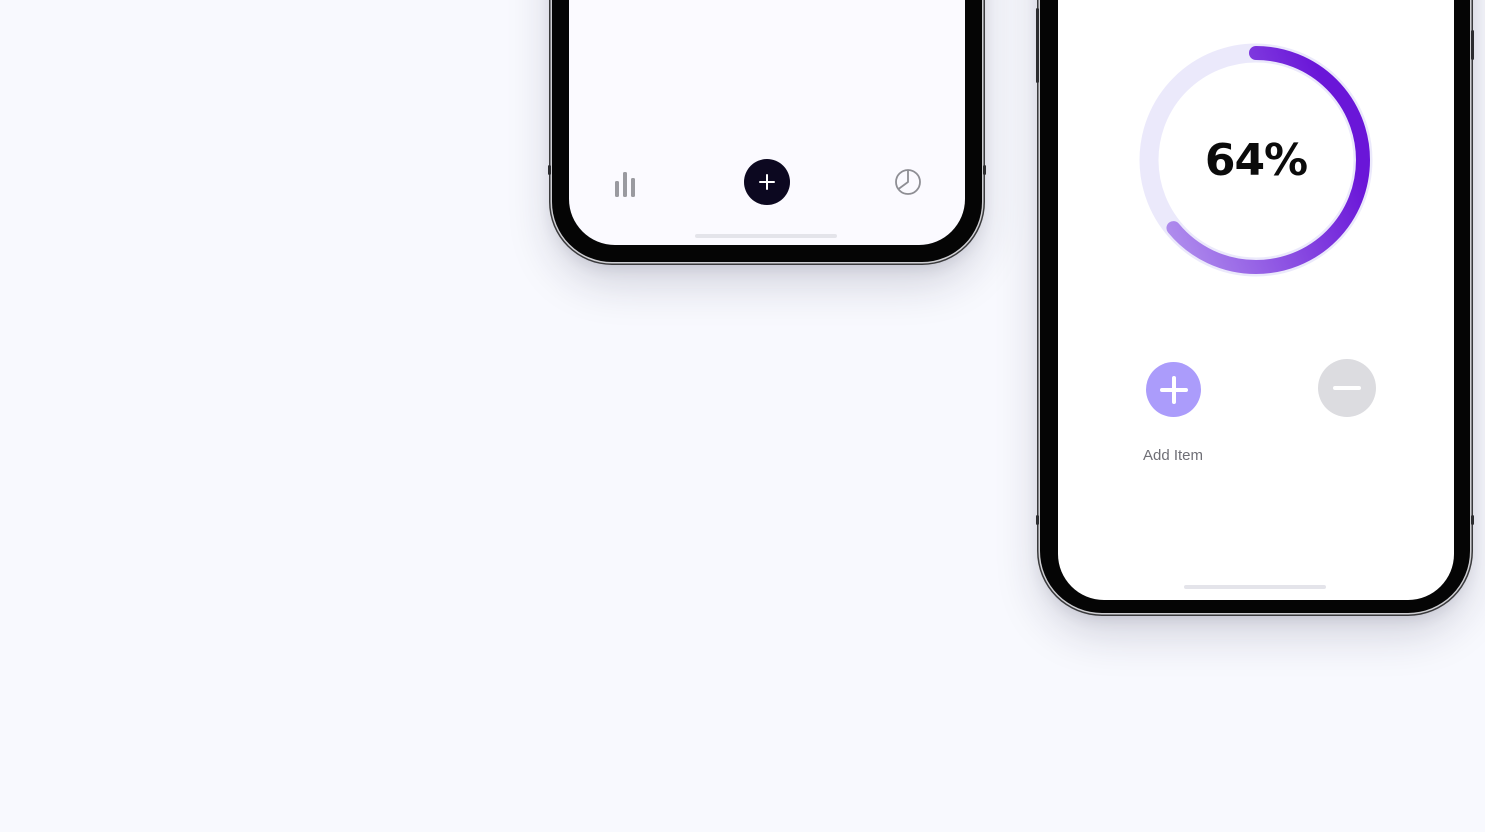 The image size is (1485, 832). I want to click on add-item-label: Add Item, so click(1173, 455).